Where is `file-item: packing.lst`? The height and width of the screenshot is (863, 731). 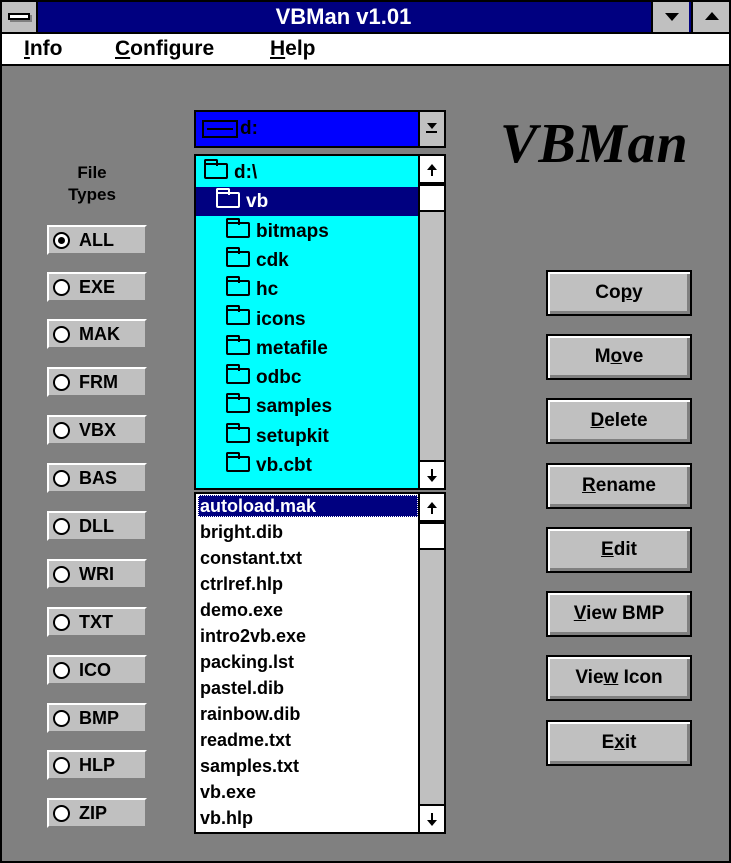
file-item: packing.lst is located at coordinates (247, 662).